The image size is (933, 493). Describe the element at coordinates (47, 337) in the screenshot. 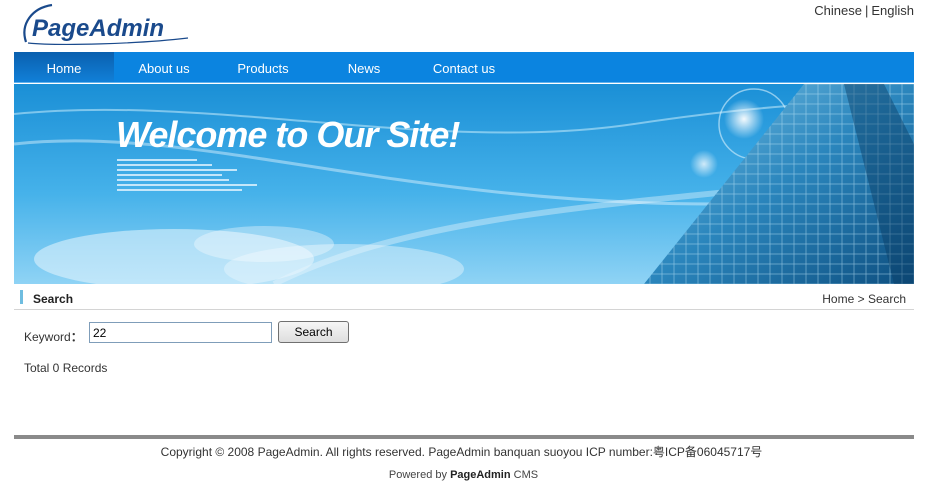

I see `keyword-label-text: Keyword` at that location.